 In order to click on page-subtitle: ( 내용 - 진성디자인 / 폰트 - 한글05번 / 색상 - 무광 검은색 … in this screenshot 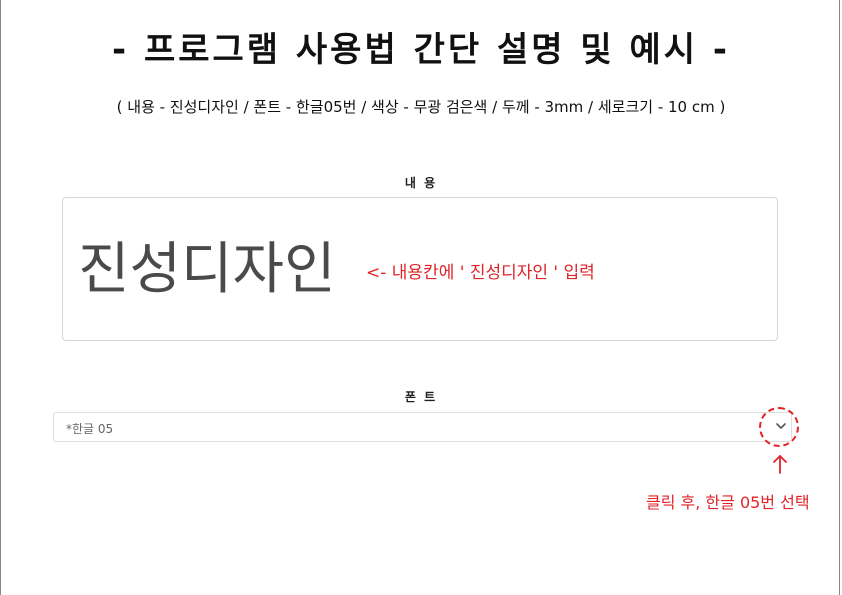, I will do `click(421, 107)`.